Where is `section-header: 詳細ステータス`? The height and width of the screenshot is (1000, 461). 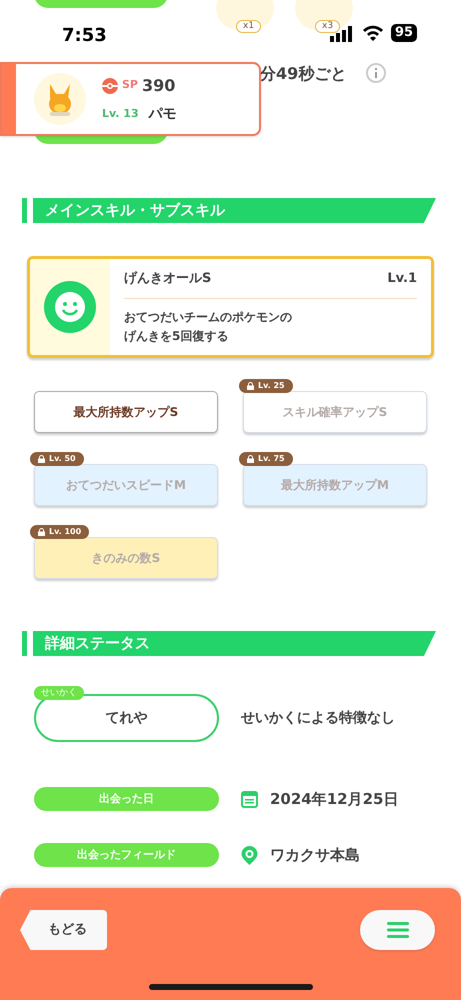 section-header: 詳細ステータス is located at coordinates (234, 643).